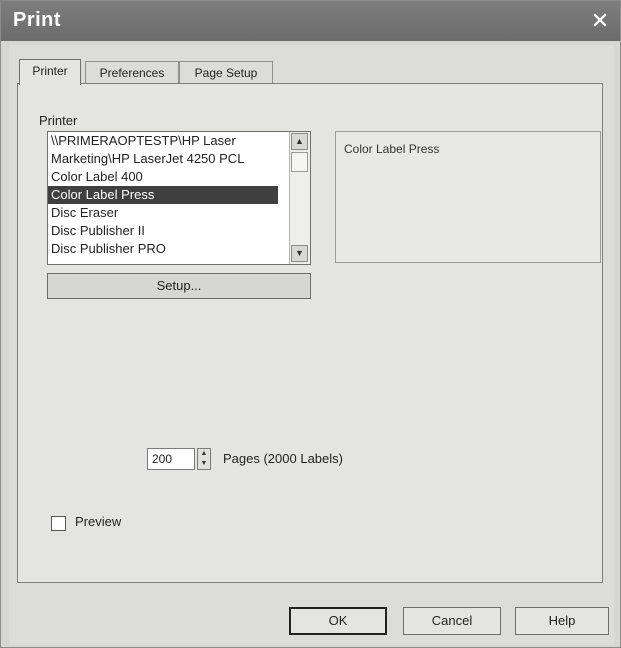 This screenshot has width=621, height=648. I want to click on chevron-up-icon: ▲, so click(299, 141).